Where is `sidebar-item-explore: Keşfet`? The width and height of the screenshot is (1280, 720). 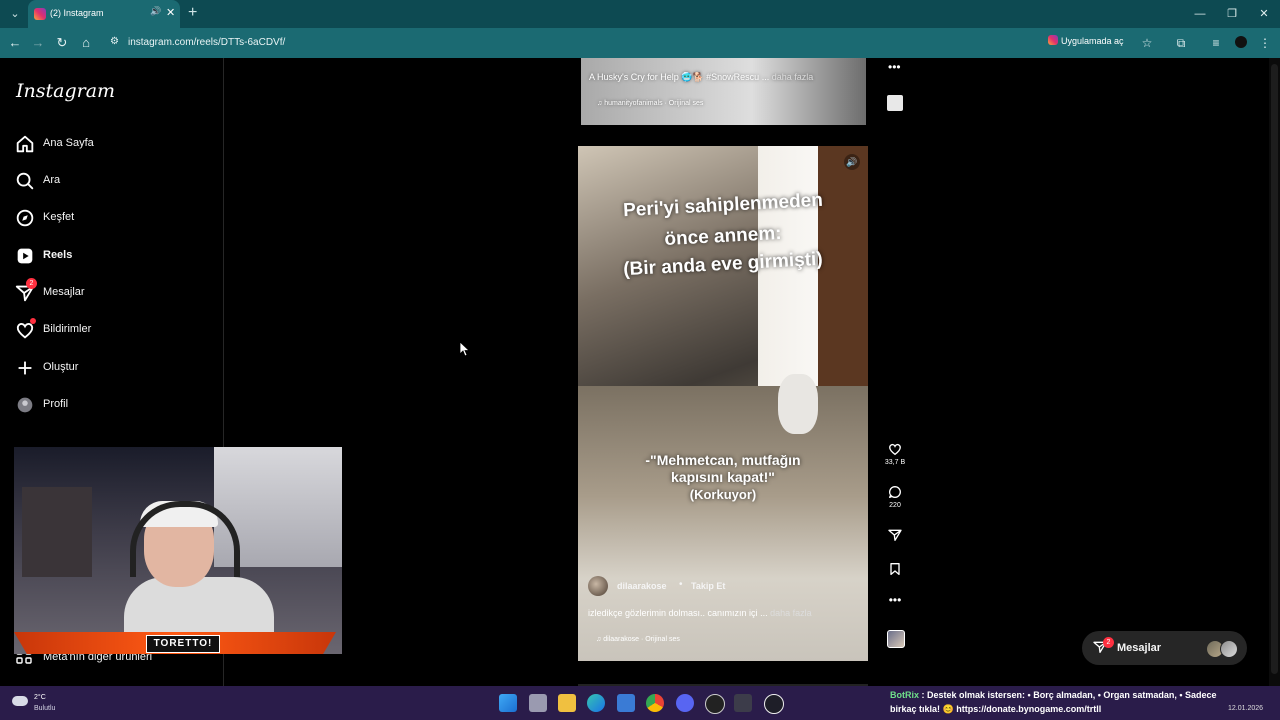 sidebar-item-explore: Keşfet is located at coordinates (109, 218).